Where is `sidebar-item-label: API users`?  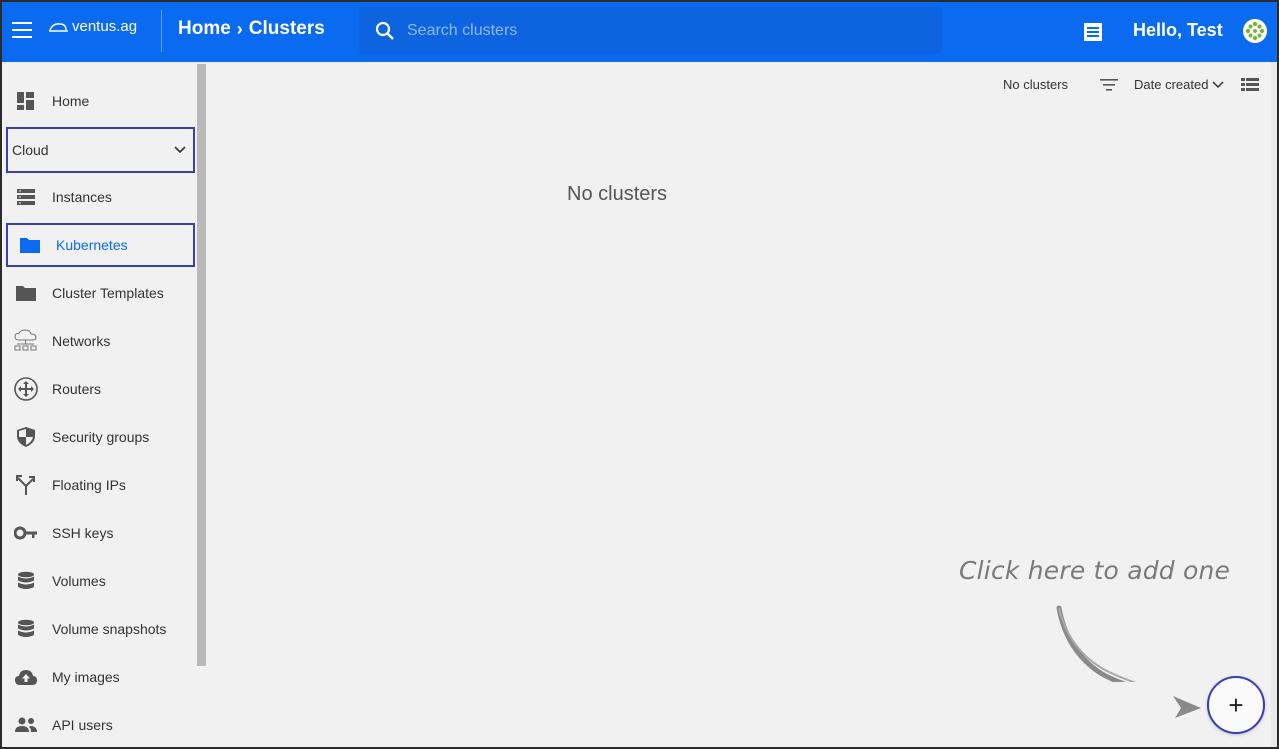
sidebar-item-label: API users is located at coordinates (82, 725).